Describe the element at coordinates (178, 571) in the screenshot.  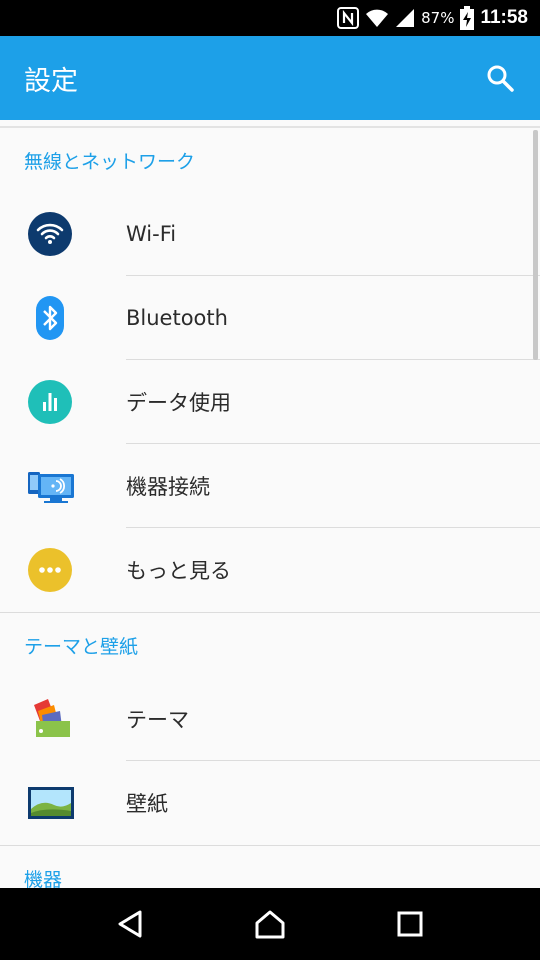
I see `setting-item-label: もっと見る` at that location.